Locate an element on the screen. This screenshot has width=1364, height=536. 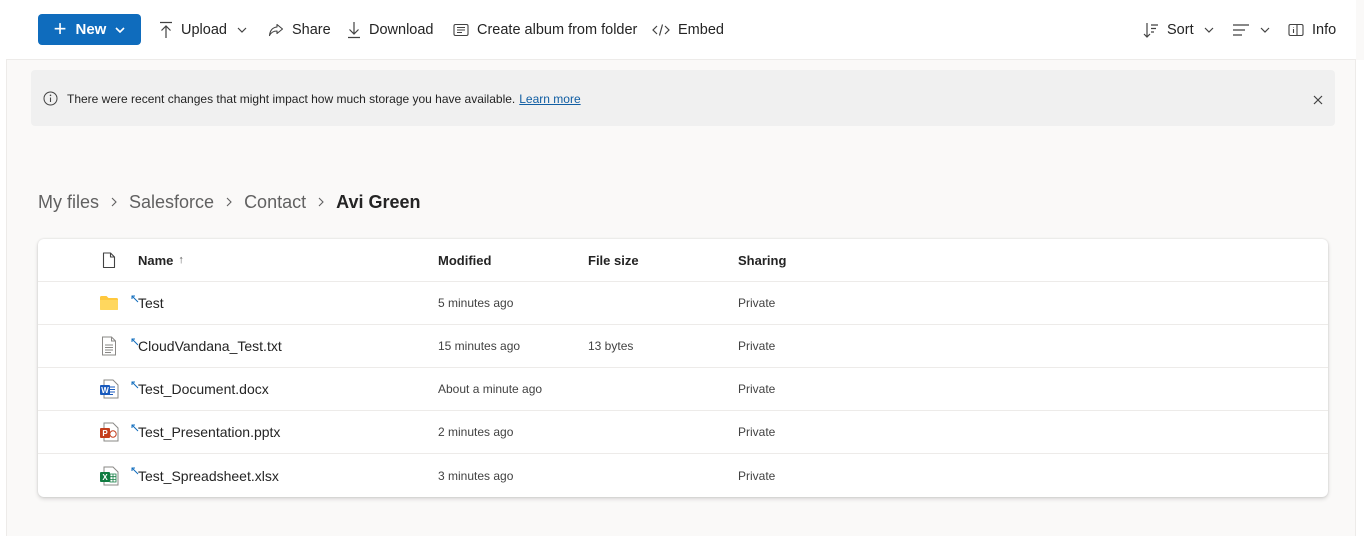
breadcrumb-item-salesforce: Salesforce is located at coordinates (171, 202).